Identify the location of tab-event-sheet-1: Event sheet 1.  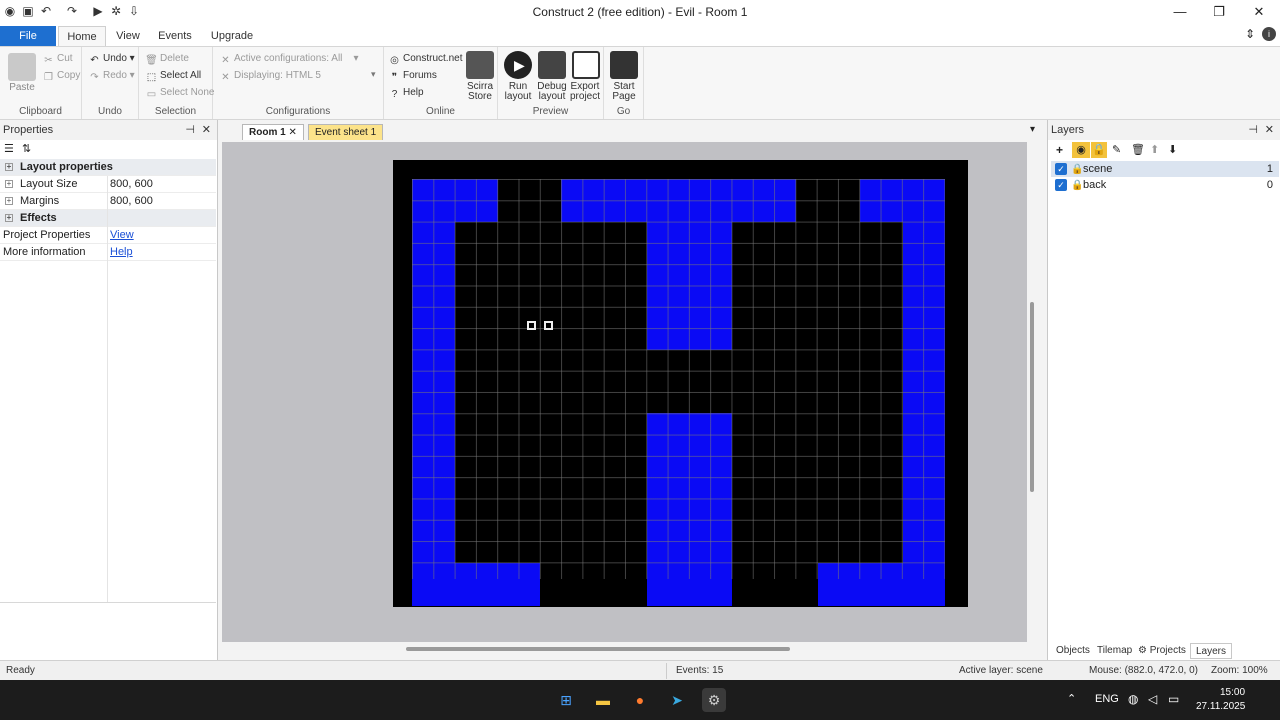
(346, 132).